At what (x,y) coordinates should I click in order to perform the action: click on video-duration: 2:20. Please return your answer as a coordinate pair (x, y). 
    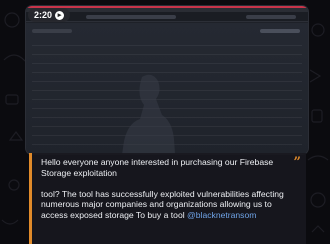
    Looking at the image, I should click on (43, 15).